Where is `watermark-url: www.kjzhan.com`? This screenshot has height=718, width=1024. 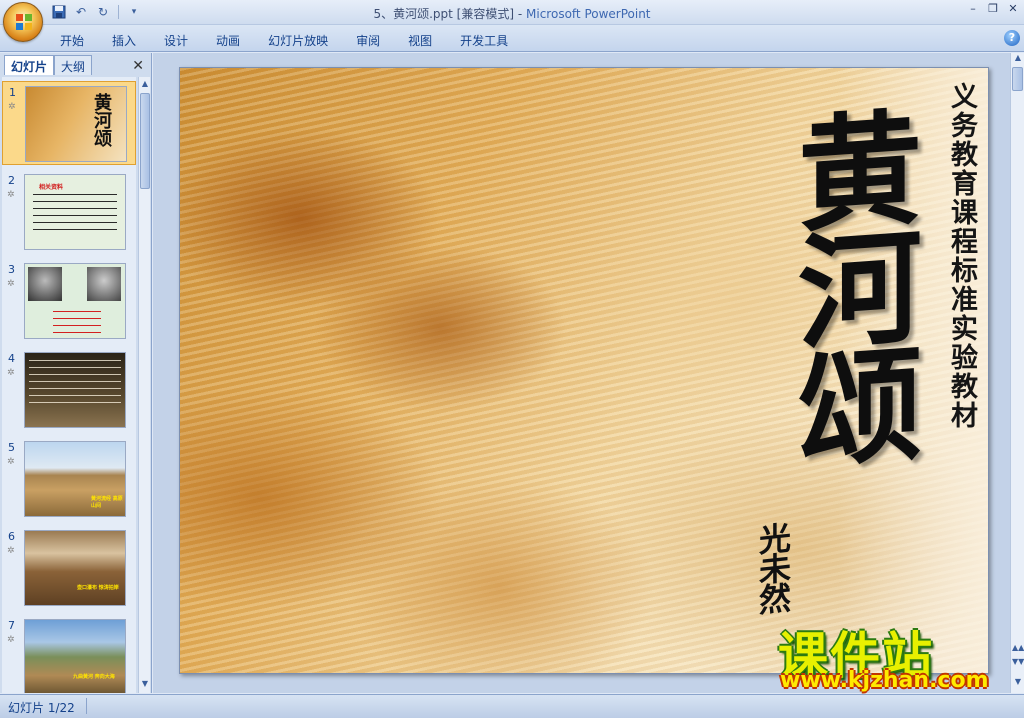
watermark-url: www.kjzhan.com is located at coordinates (884, 680).